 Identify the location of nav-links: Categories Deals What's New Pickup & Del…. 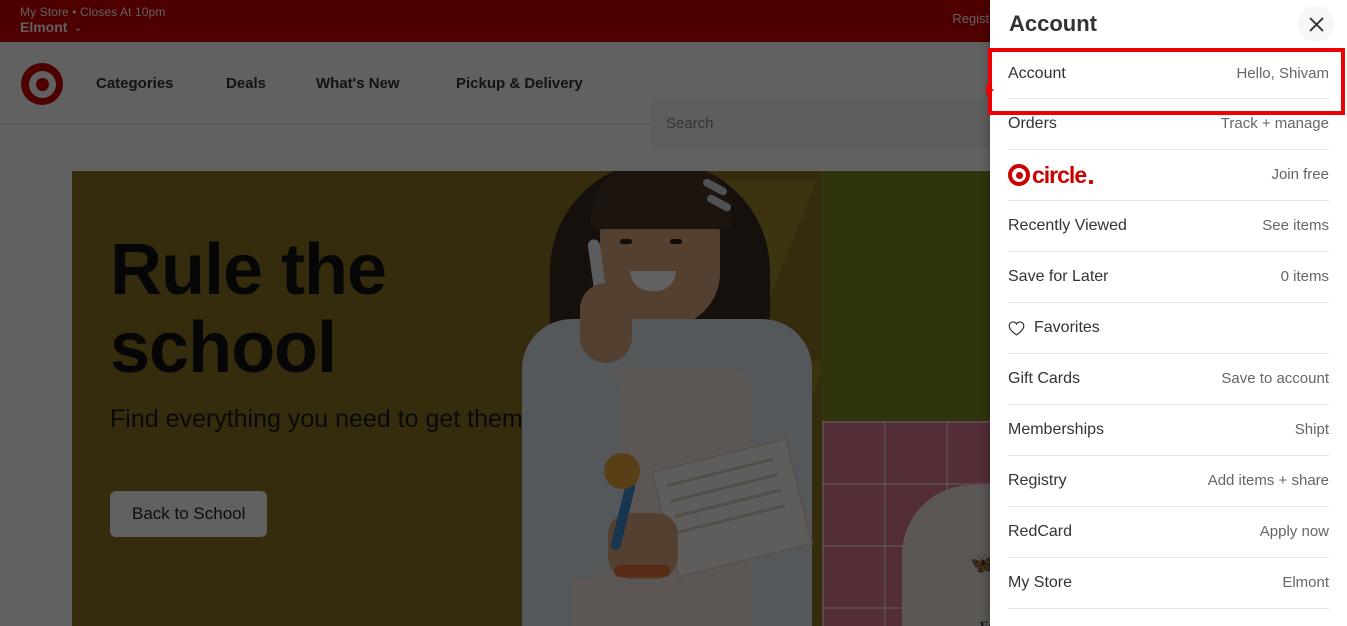
(356, 84).